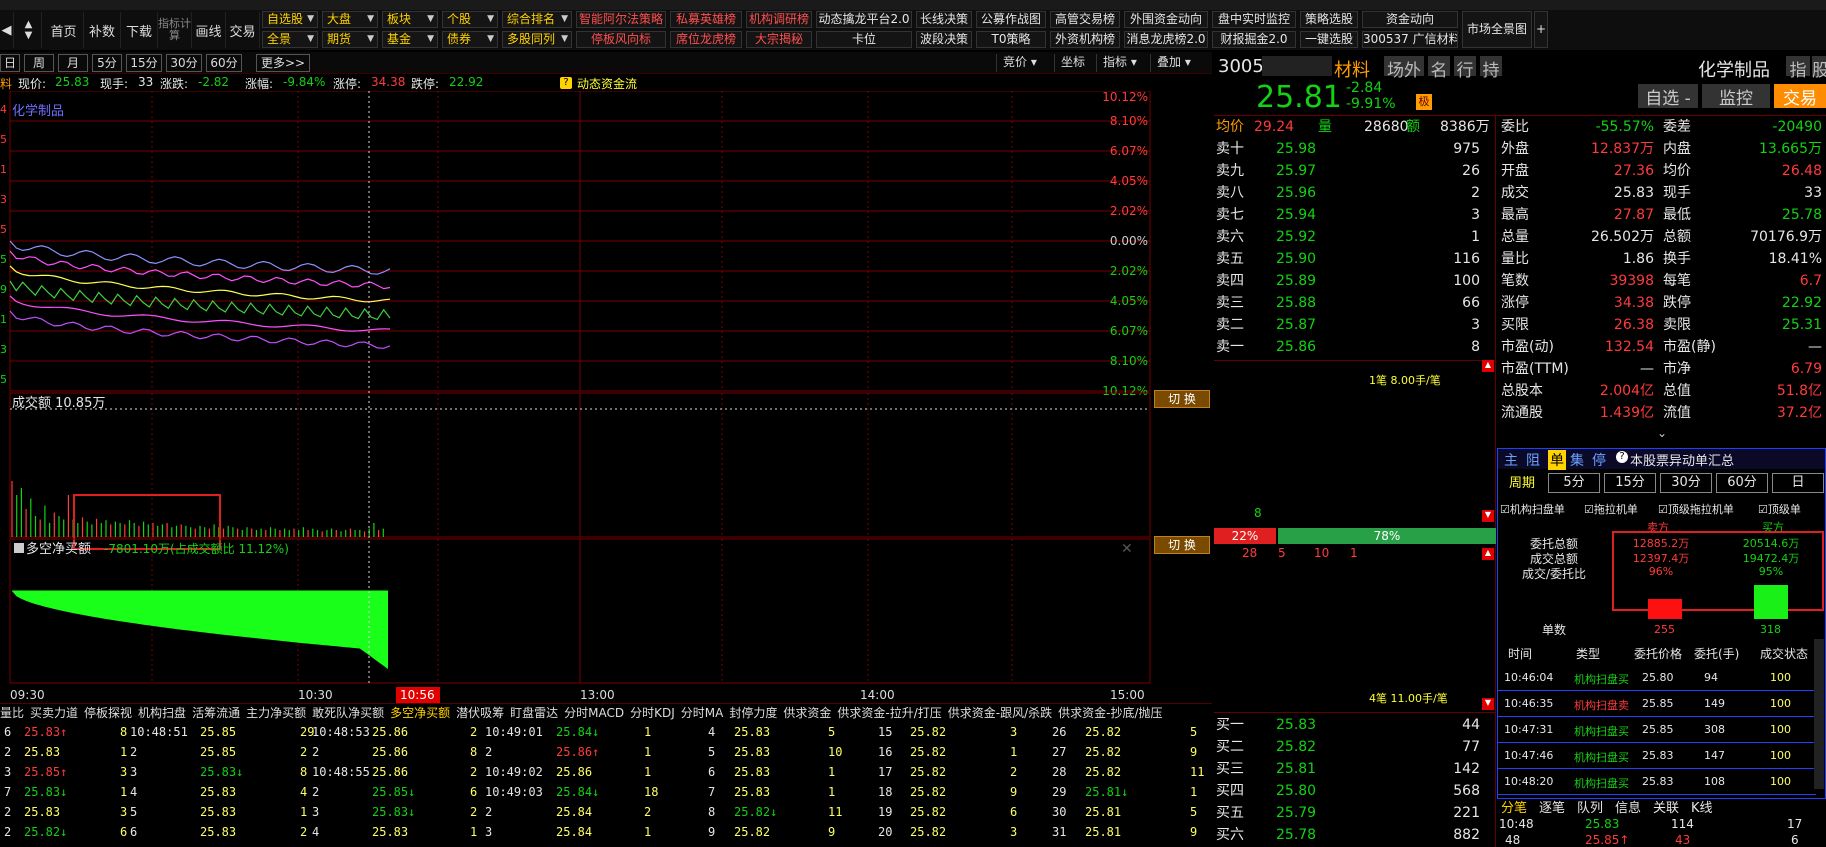 This screenshot has height=847, width=1826. I want to click on industry-name: 化学制品, so click(1734, 69).